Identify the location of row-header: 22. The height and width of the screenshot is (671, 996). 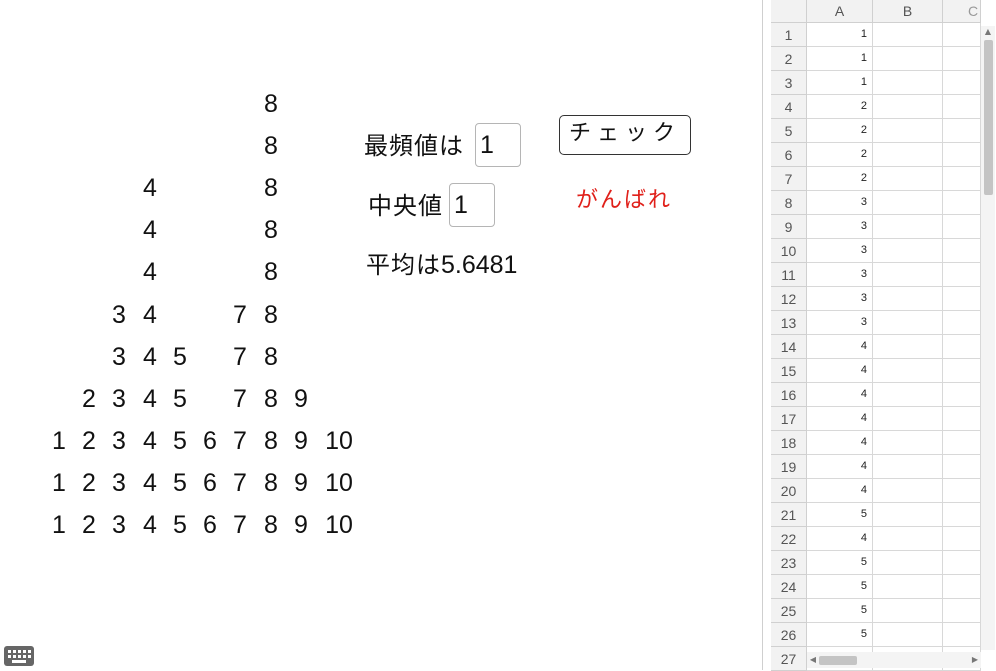
(789, 539).